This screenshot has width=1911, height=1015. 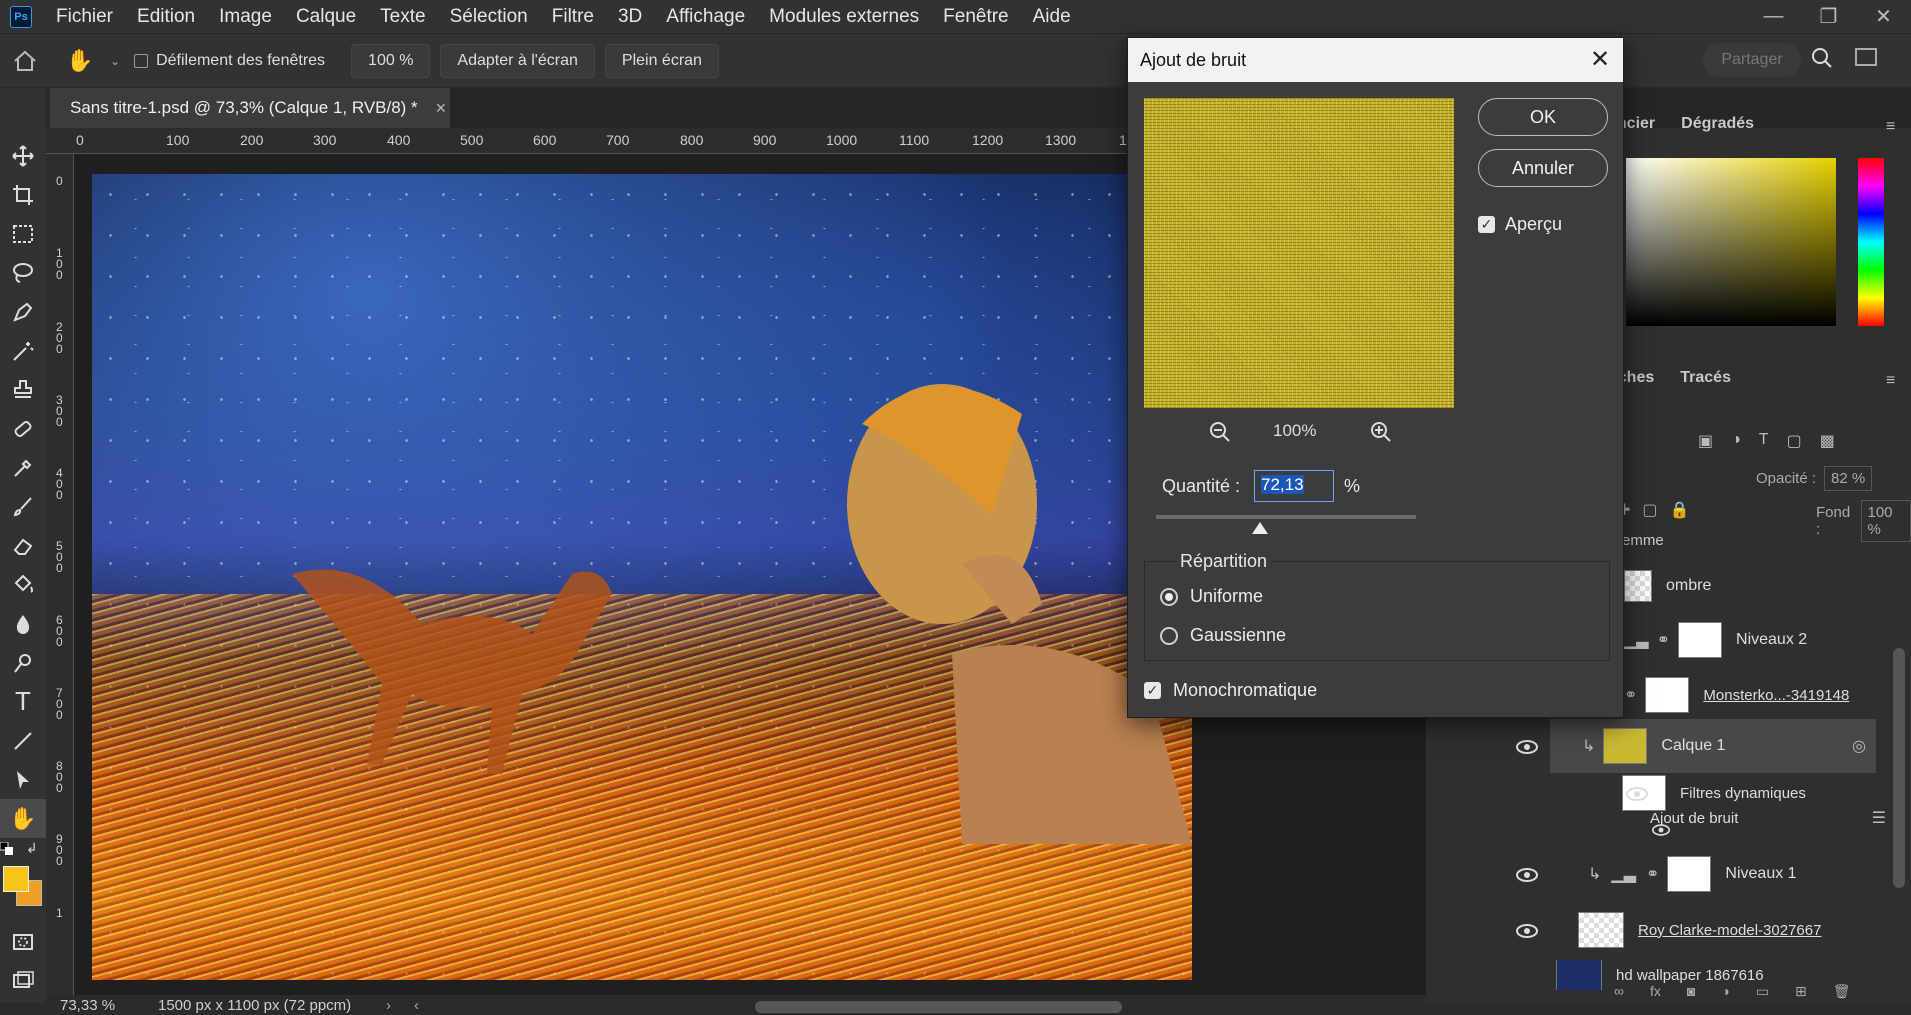 I want to click on path-selection-icon, so click(x=23, y=779).